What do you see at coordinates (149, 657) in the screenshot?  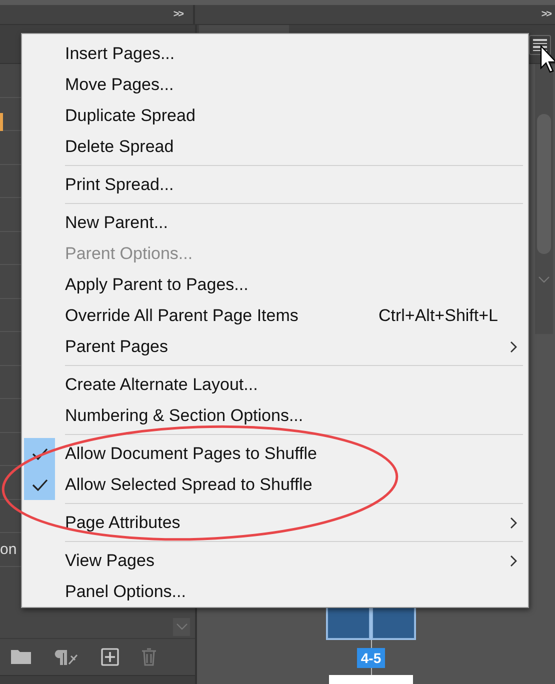 I see `trash-icon` at bounding box center [149, 657].